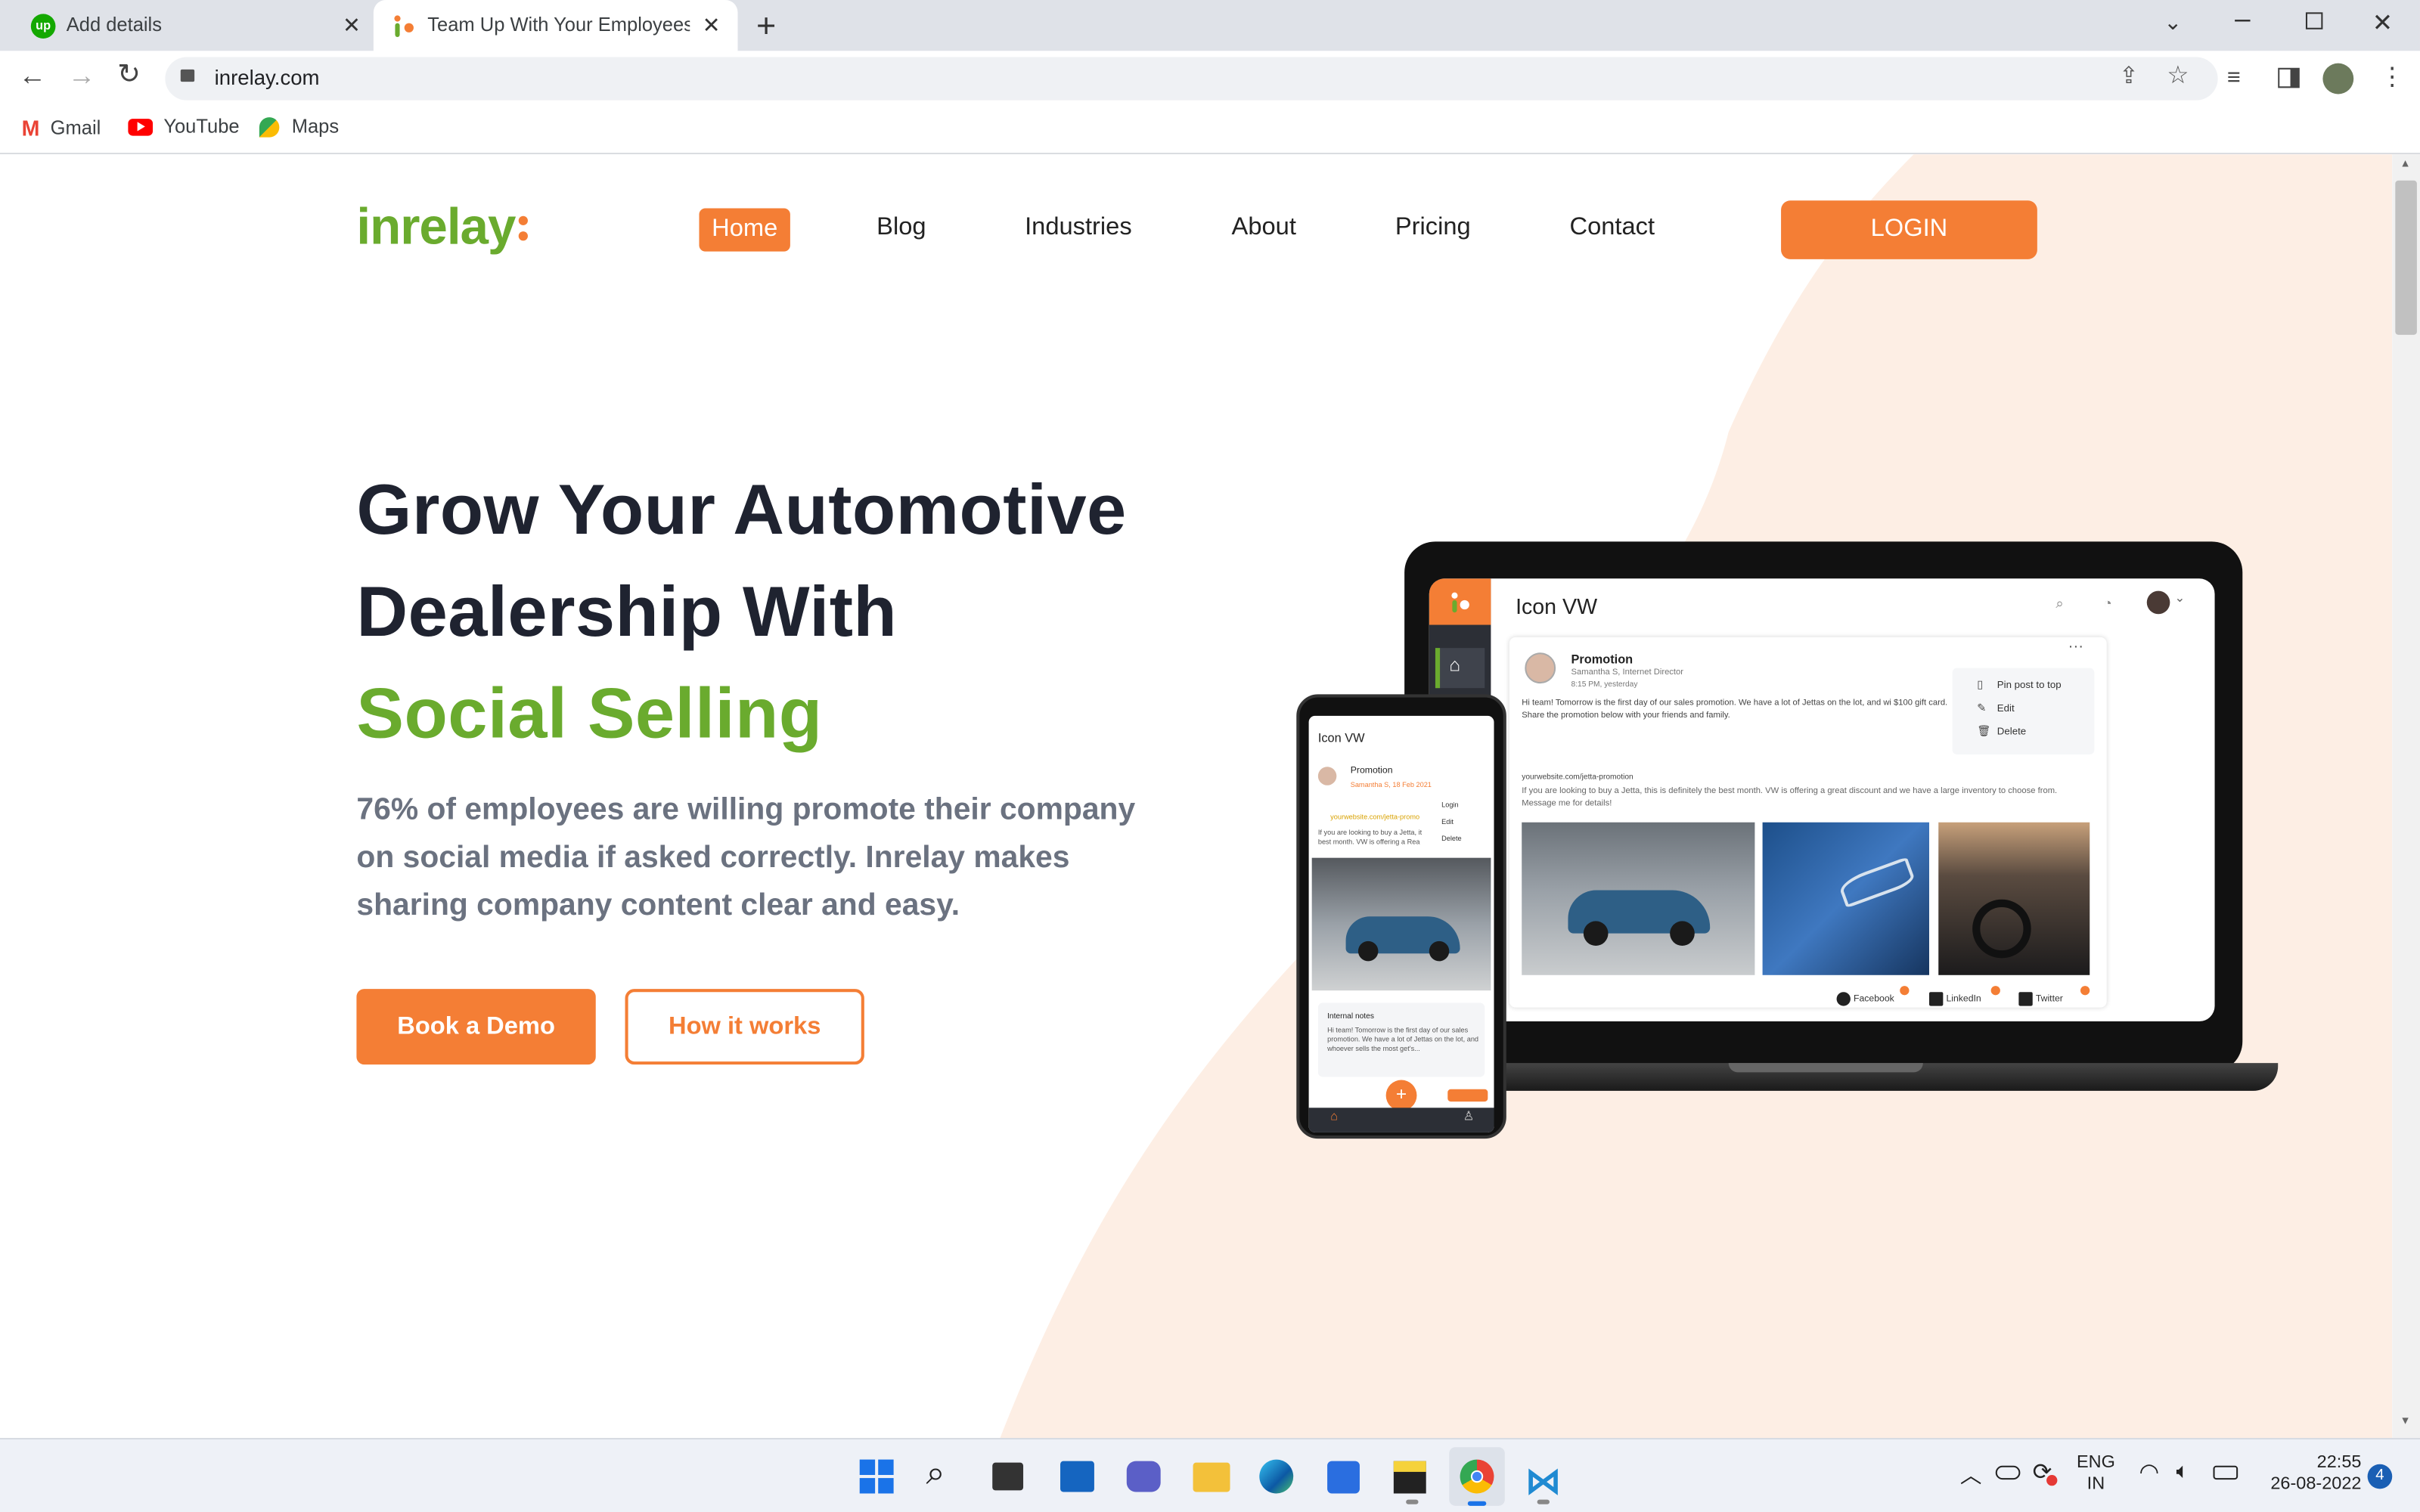  I want to click on inrelay-favicon-icon, so click(404, 26).